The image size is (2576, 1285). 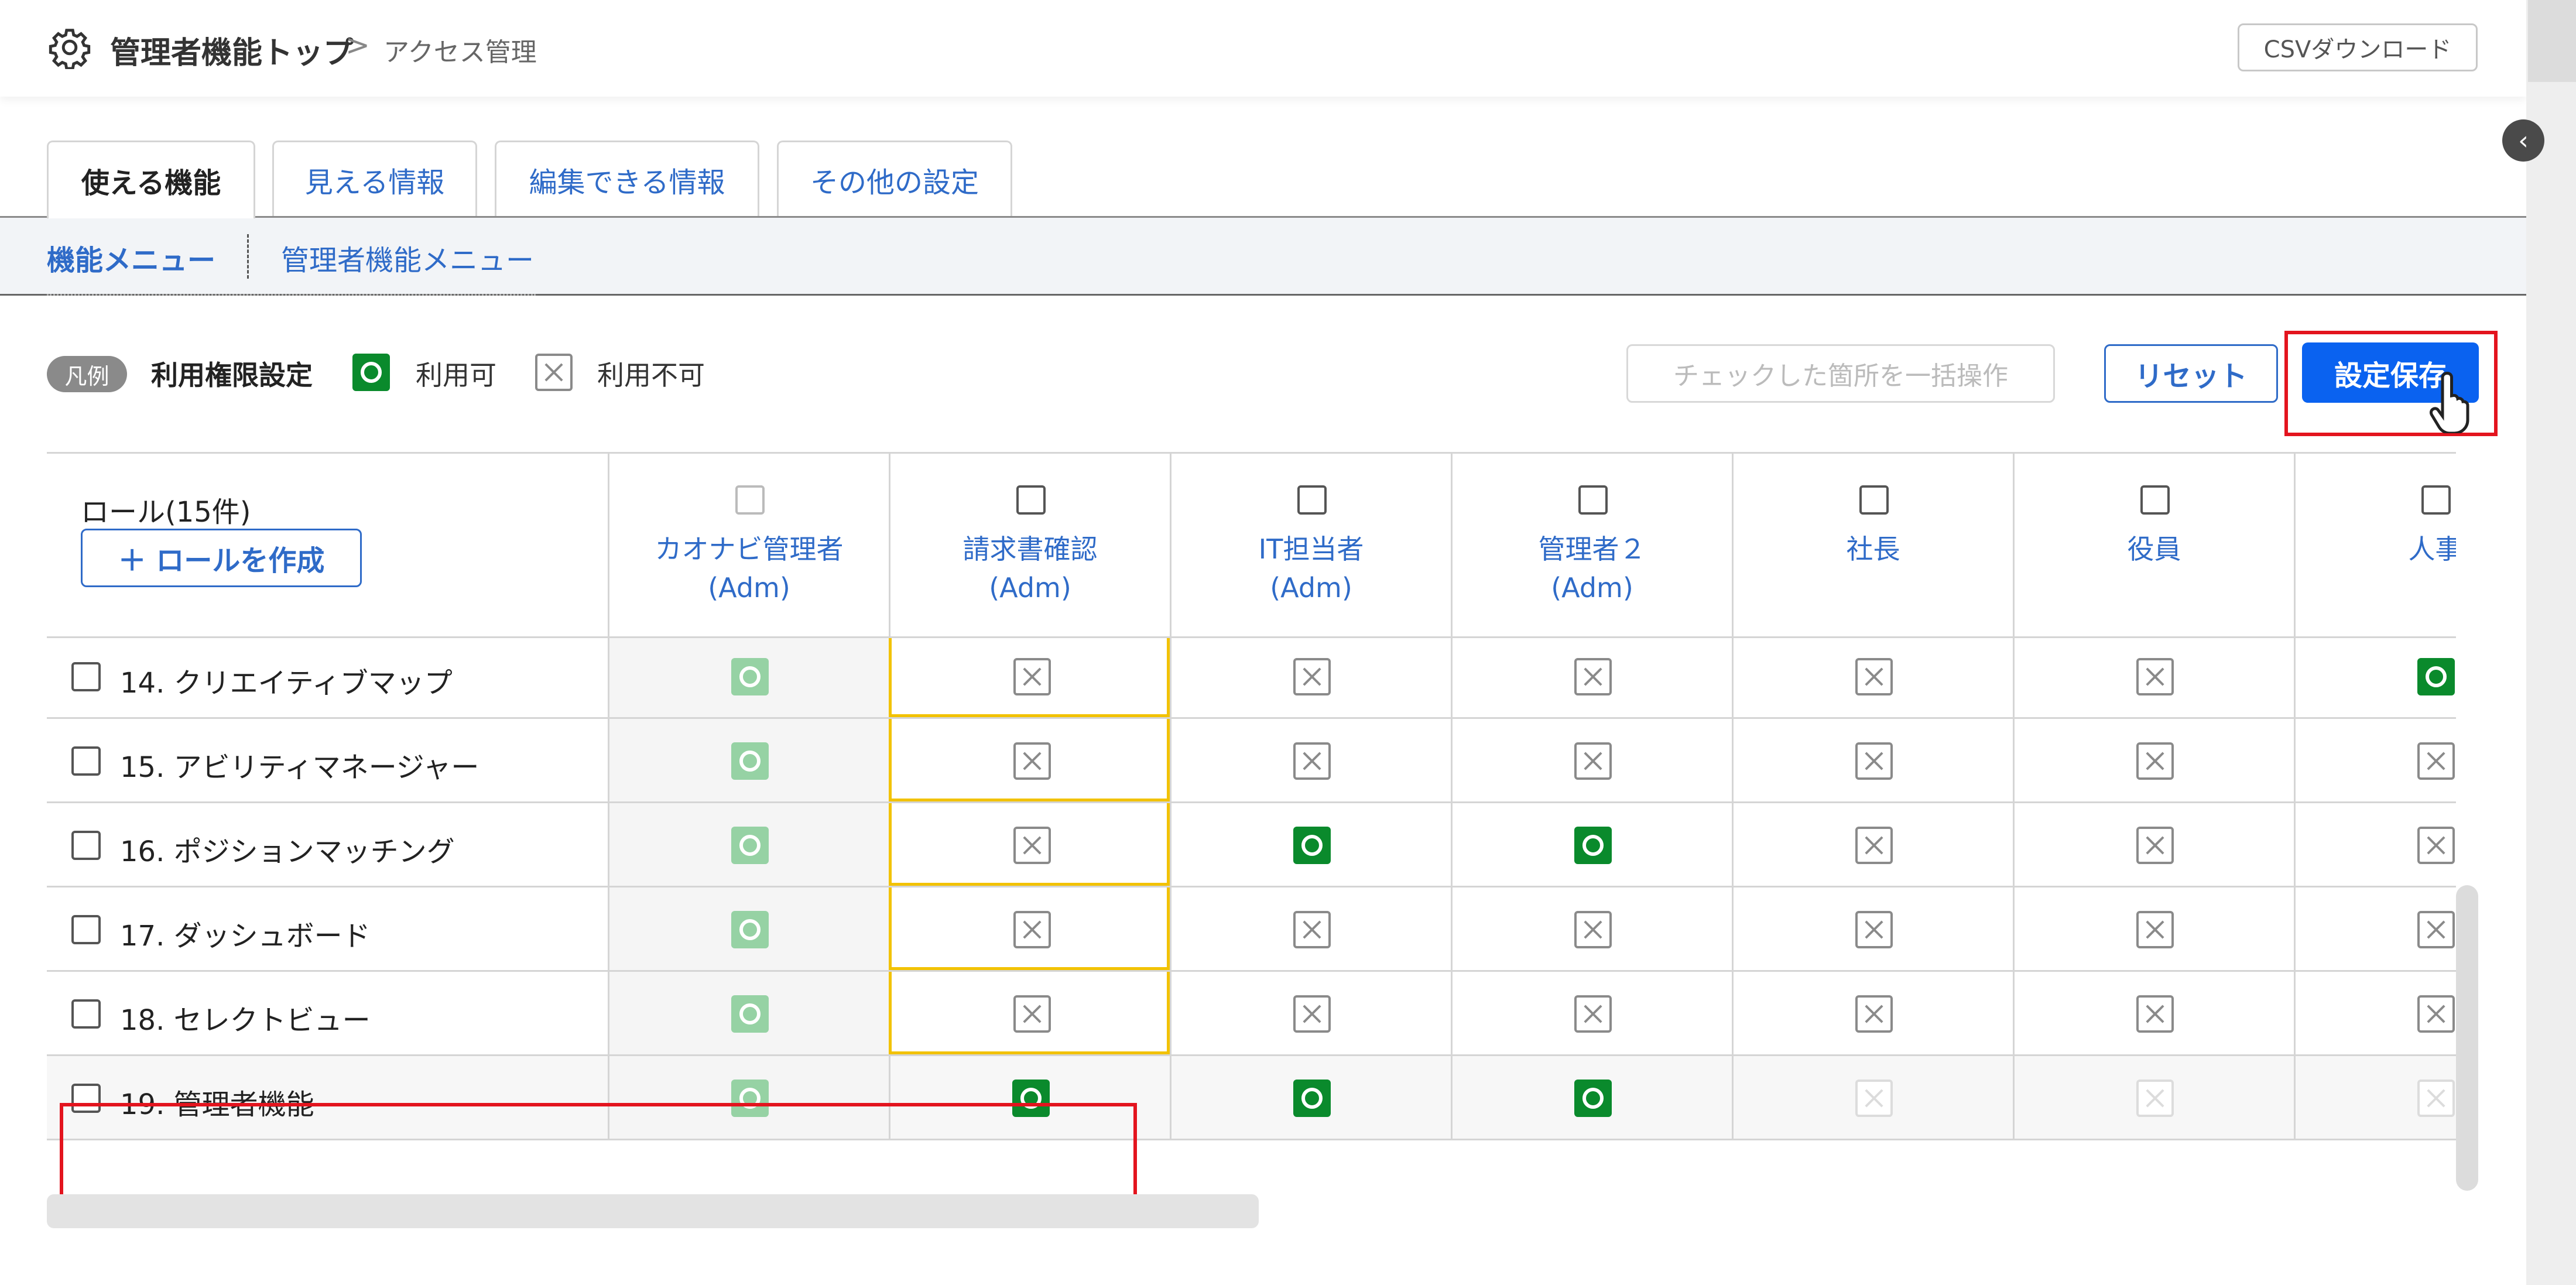 What do you see at coordinates (2467, 1038) in the screenshot?
I see `vertical-scrollbar` at bounding box center [2467, 1038].